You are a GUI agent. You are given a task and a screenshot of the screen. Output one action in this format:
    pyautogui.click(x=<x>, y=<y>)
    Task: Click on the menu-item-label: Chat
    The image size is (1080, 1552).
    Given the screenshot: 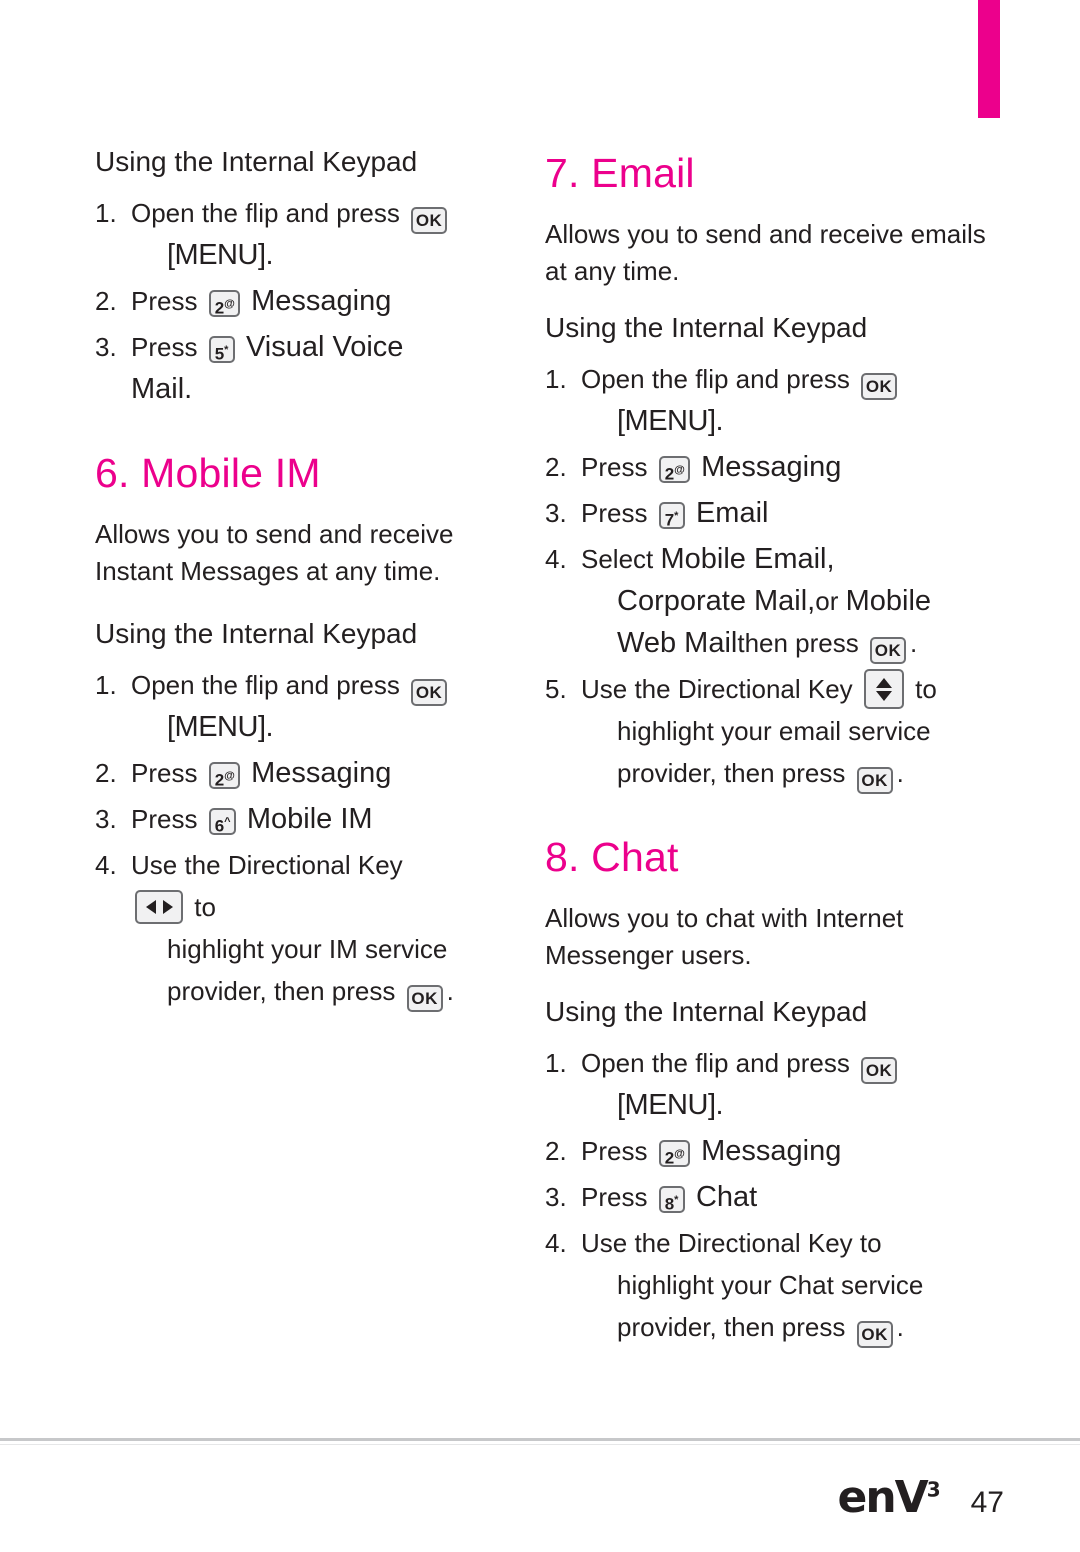 What is the action you would take?
    pyautogui.click(x=726, y=1197)
    